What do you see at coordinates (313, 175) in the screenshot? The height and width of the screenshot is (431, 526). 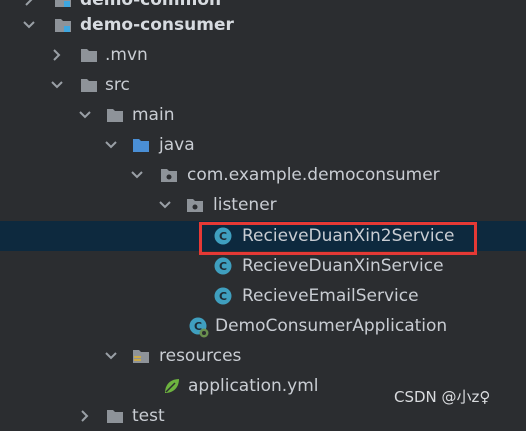 I see `tree-item-label: com.example.democonsumer` at bounding box center [313, 175].